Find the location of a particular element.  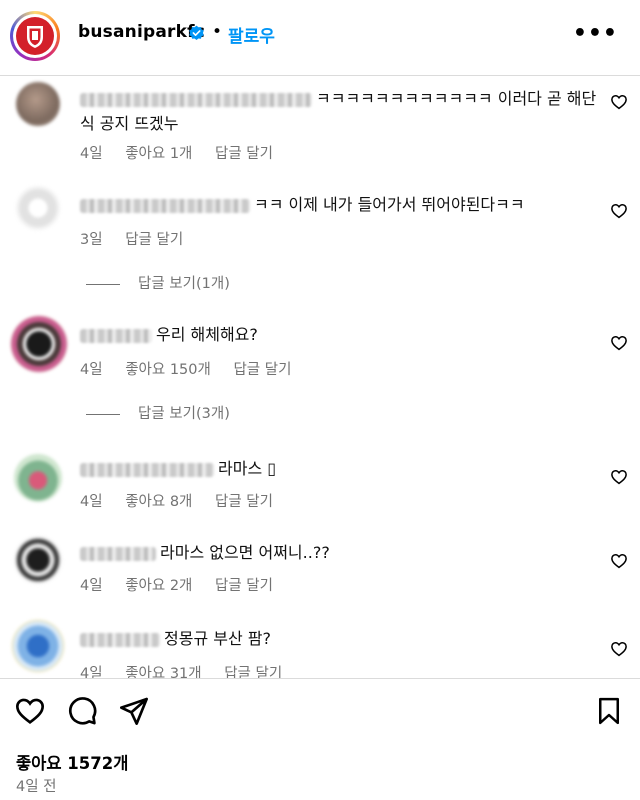

comment-meta: 4일 좋아요 1개 답글 달기 is located at coordinates (185, 152).